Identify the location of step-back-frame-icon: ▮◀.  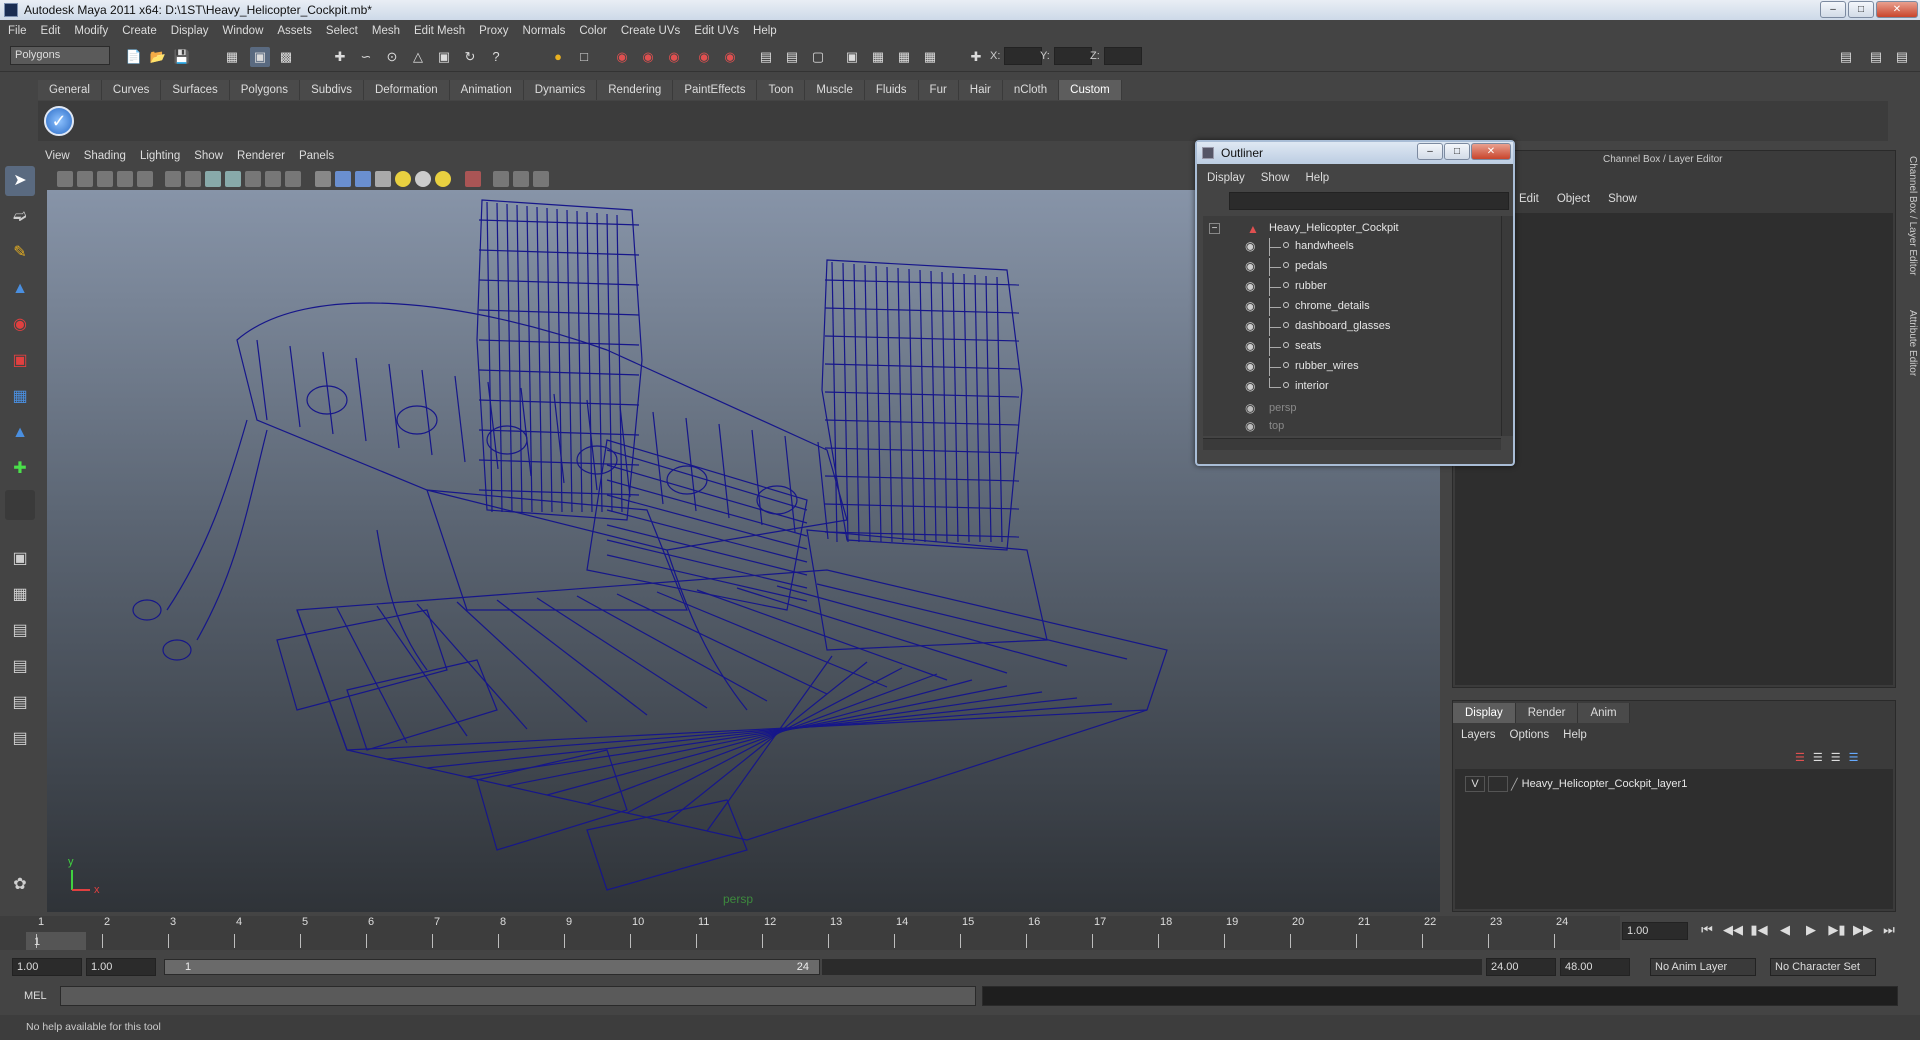
(1759, 932).